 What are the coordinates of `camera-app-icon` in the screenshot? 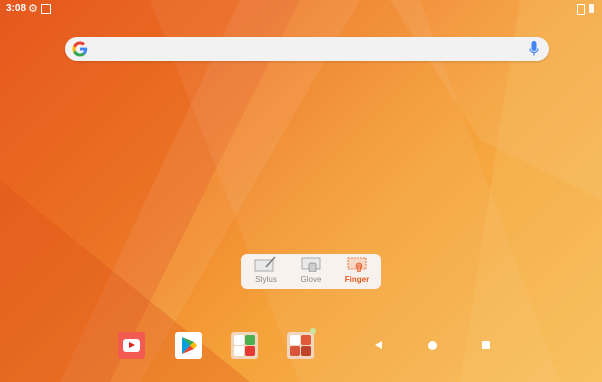 It's located at (306, 340).